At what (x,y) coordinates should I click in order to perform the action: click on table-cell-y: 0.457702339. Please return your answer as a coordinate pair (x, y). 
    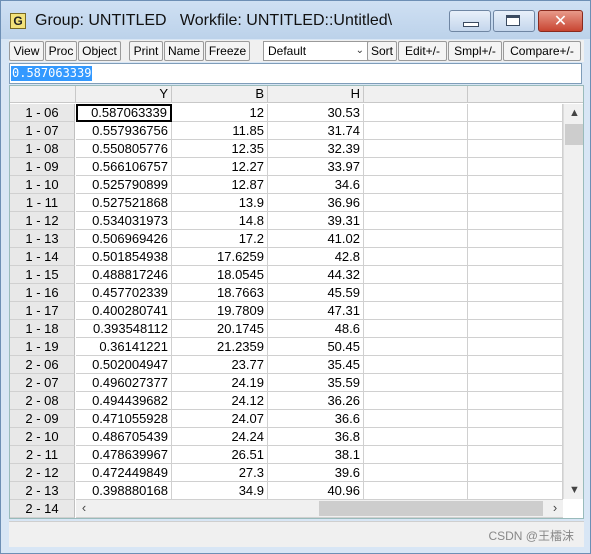
    Looking at the image, I should click on (124, 293).